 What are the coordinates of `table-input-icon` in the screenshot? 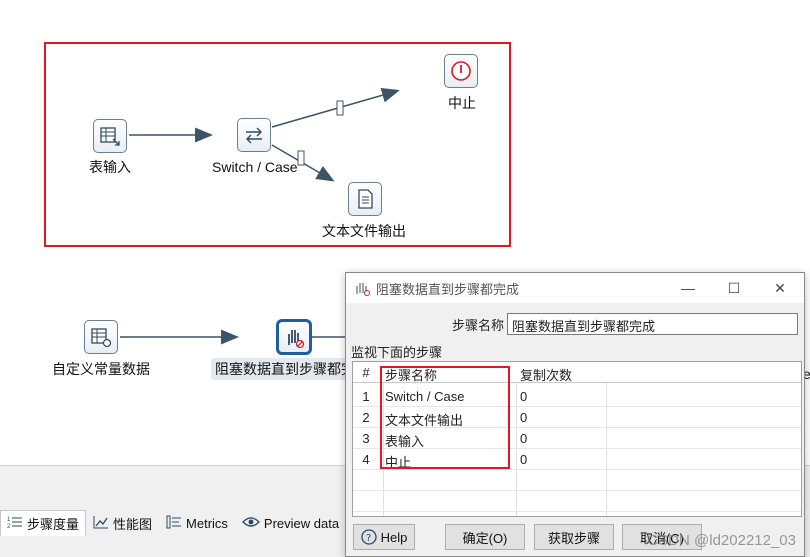 It's located at (110, 136).